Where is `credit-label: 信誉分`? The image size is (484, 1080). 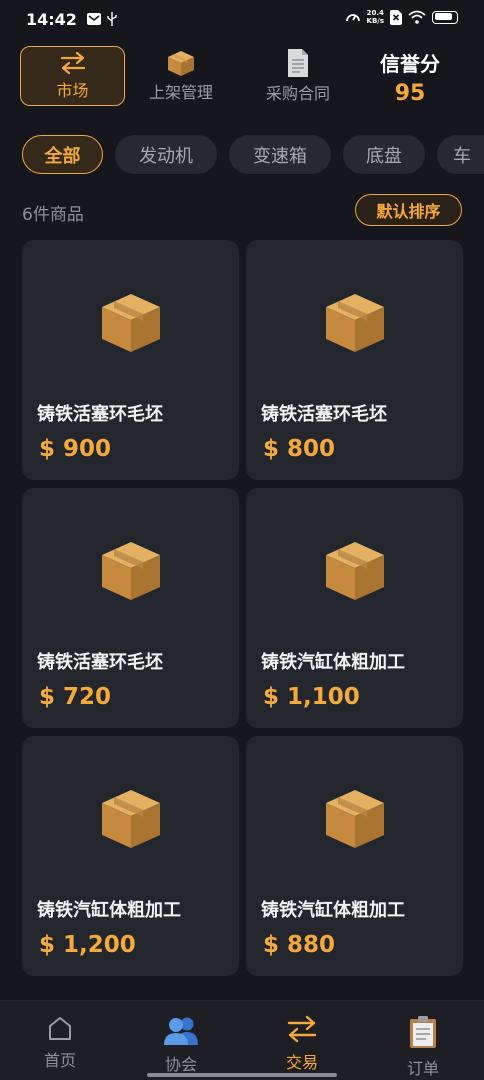
credit-label: 信誉分 is located at coordinates (410, 64).